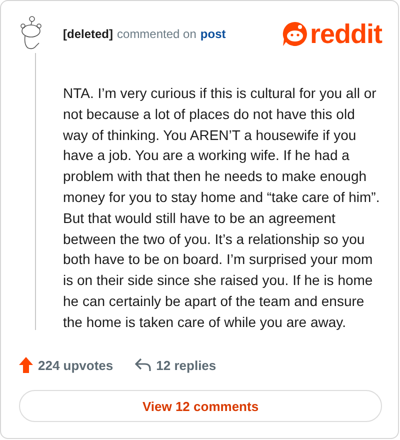  I want to click on upvote-icon, so click(26, 365).